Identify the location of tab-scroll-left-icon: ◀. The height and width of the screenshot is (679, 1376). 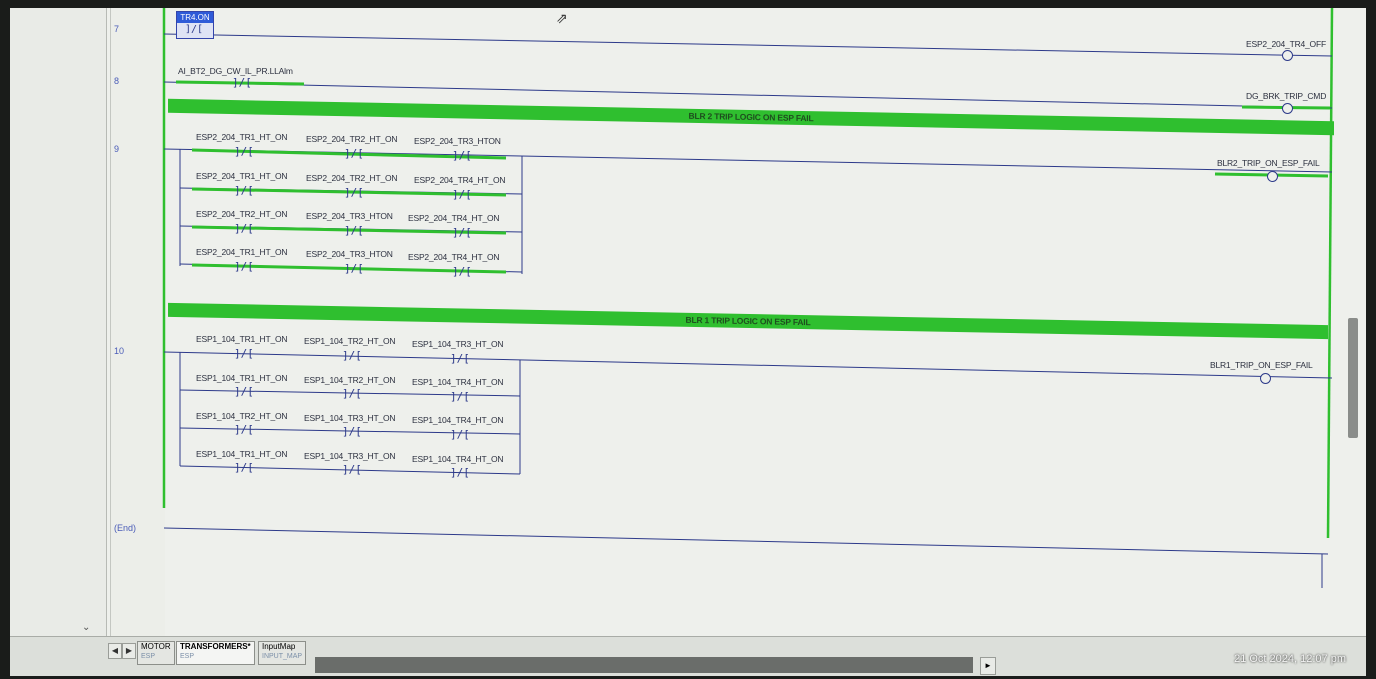
(115, 651).